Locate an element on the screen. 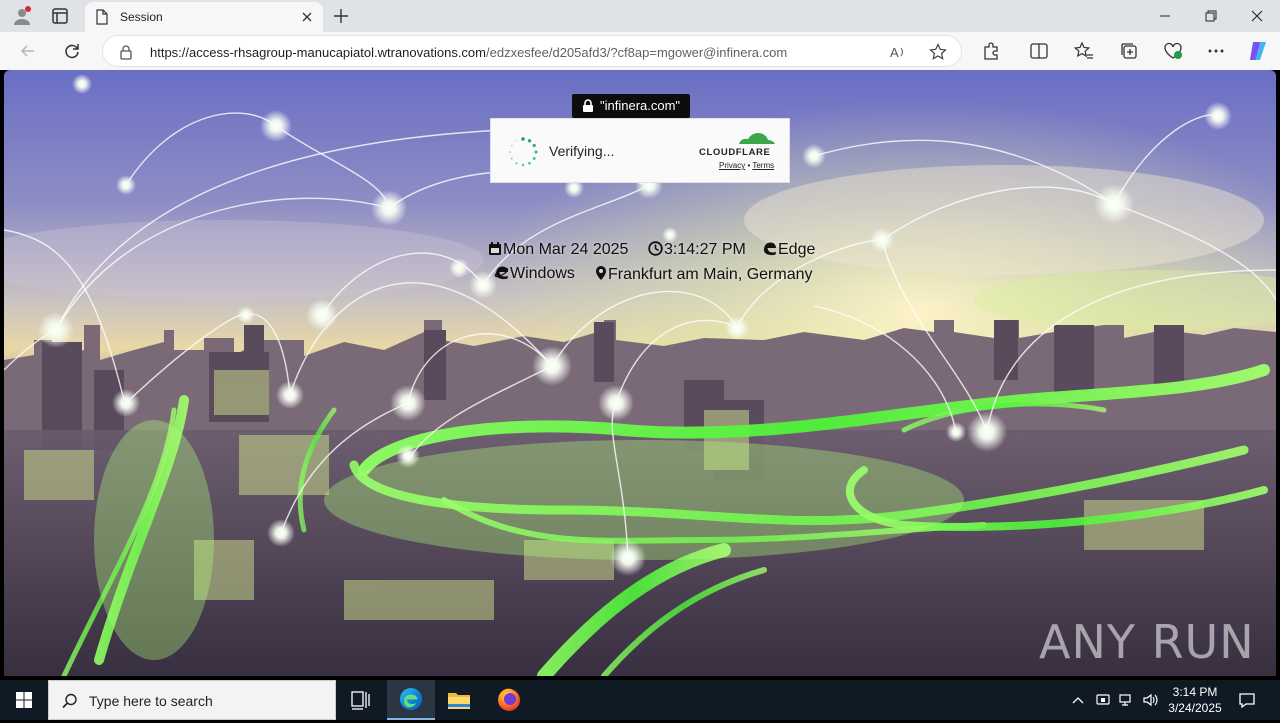 The height and width of the screenshot is (723, 1280). plus-icon is located at coordinates (341, 16).